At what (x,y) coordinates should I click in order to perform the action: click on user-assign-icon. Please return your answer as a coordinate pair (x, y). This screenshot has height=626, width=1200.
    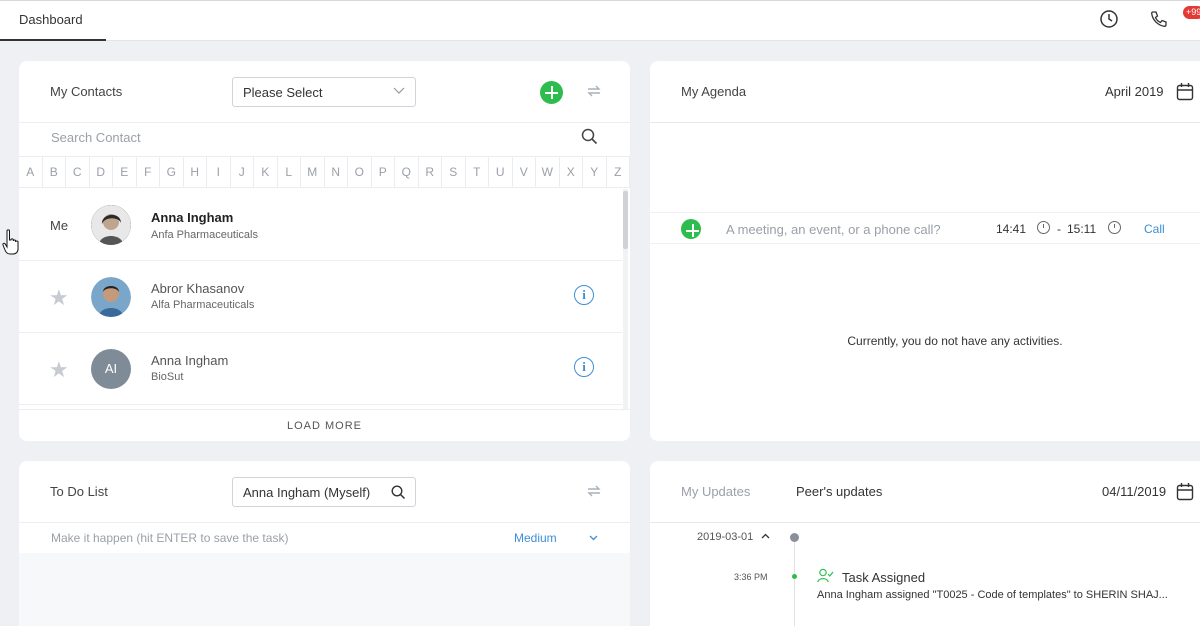
    Looking at the image, I should click on (825, 575).